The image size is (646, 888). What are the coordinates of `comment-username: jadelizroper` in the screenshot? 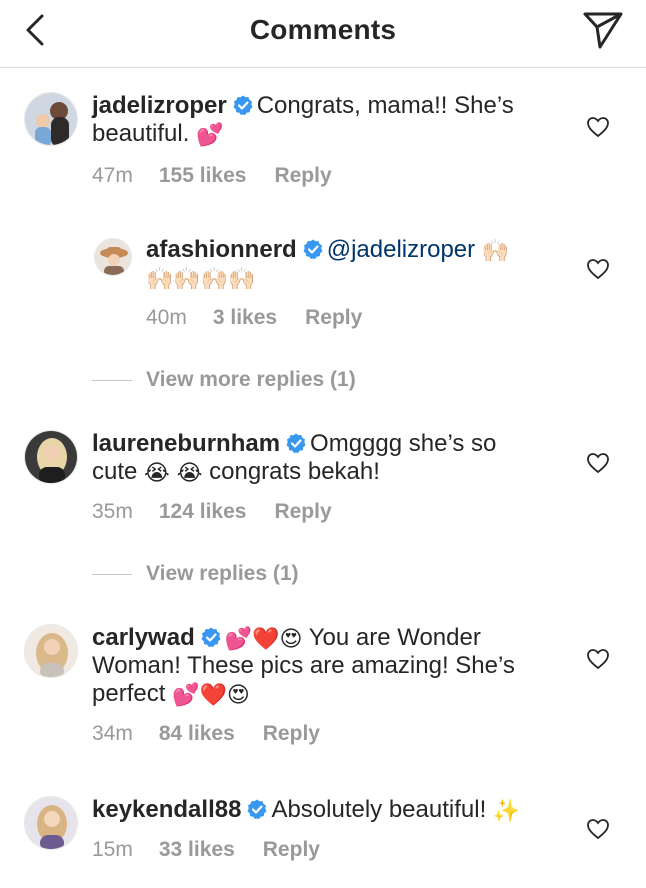 It's located at (159, 105).